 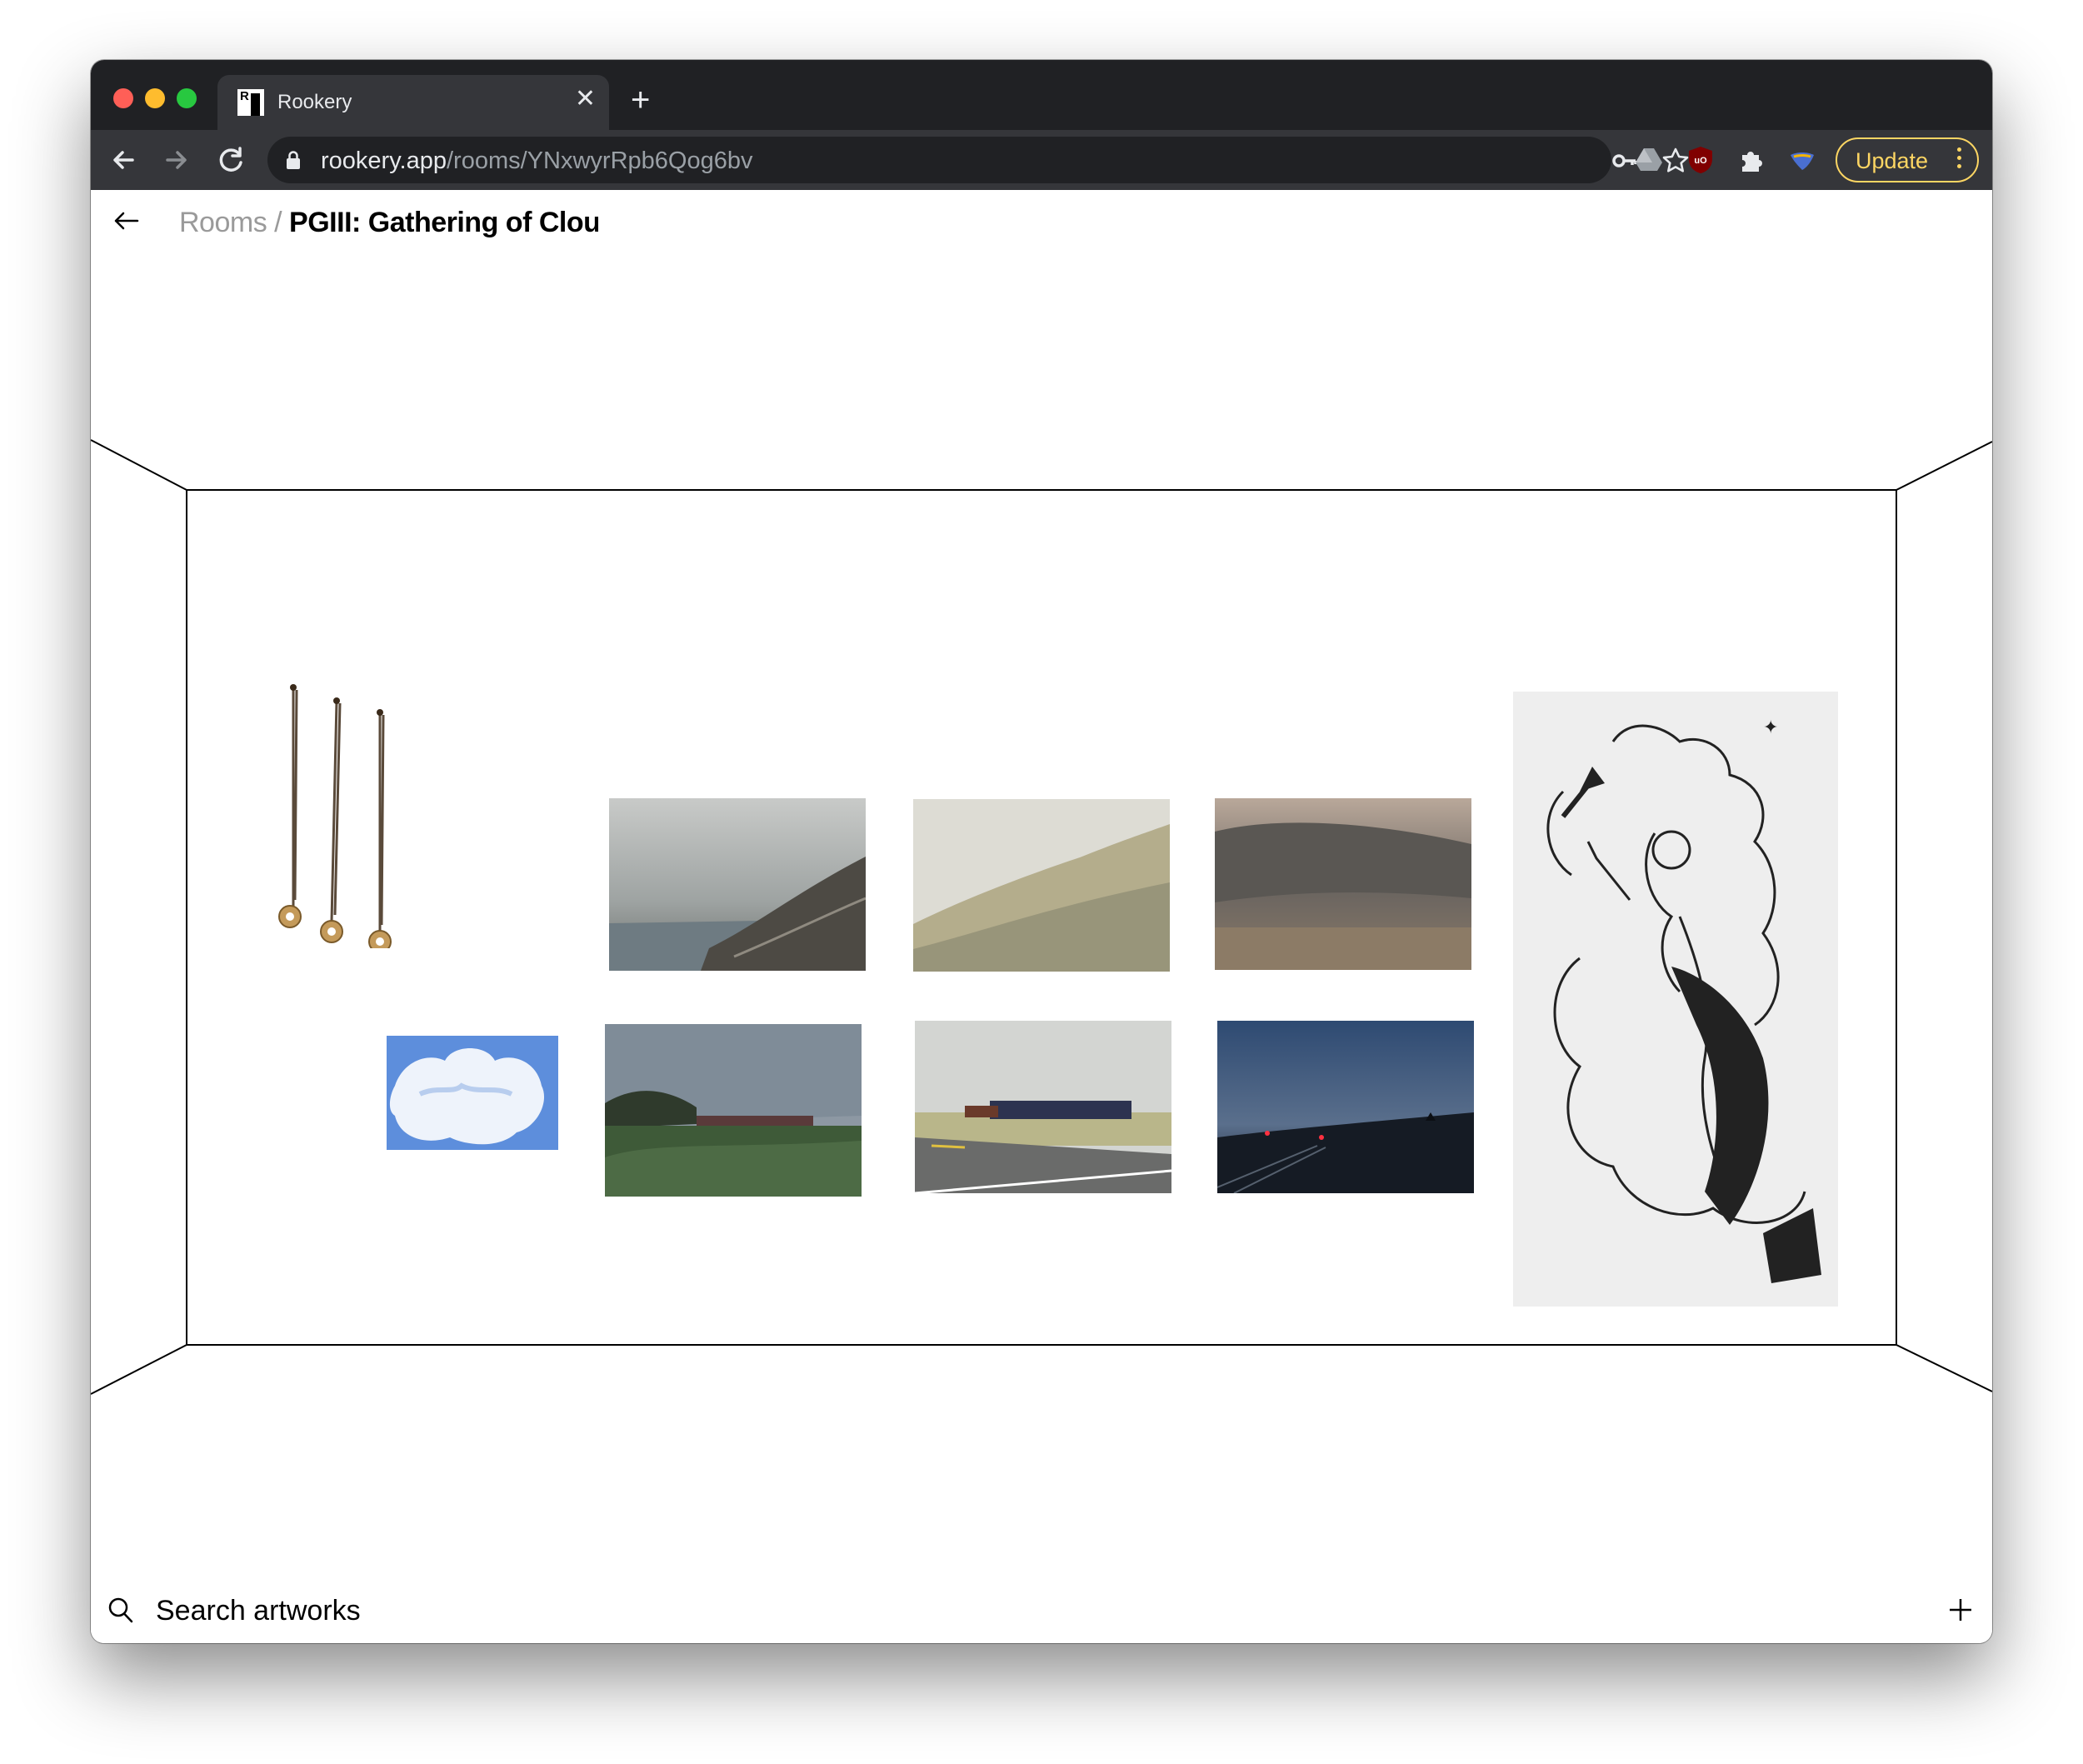 What do you see at coordinates (176, 160) in the screenshot?
I see `forward-icon` at bounding box center [176, 160].